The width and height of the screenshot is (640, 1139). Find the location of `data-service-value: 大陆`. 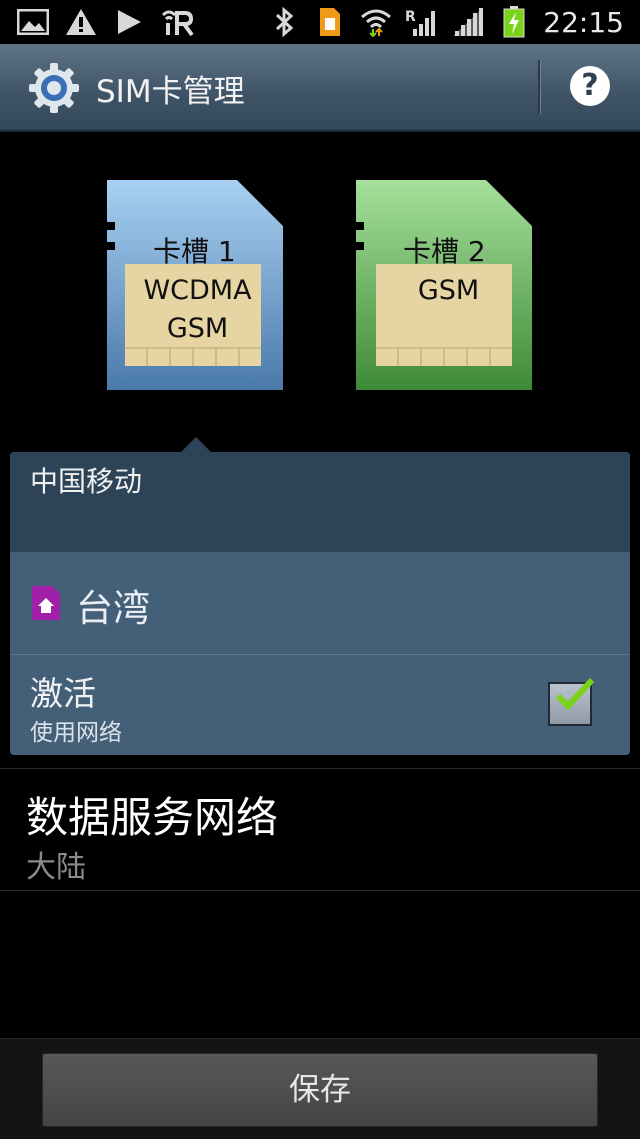

data-service-value: 大陆 is located at coordinates (56, 867).